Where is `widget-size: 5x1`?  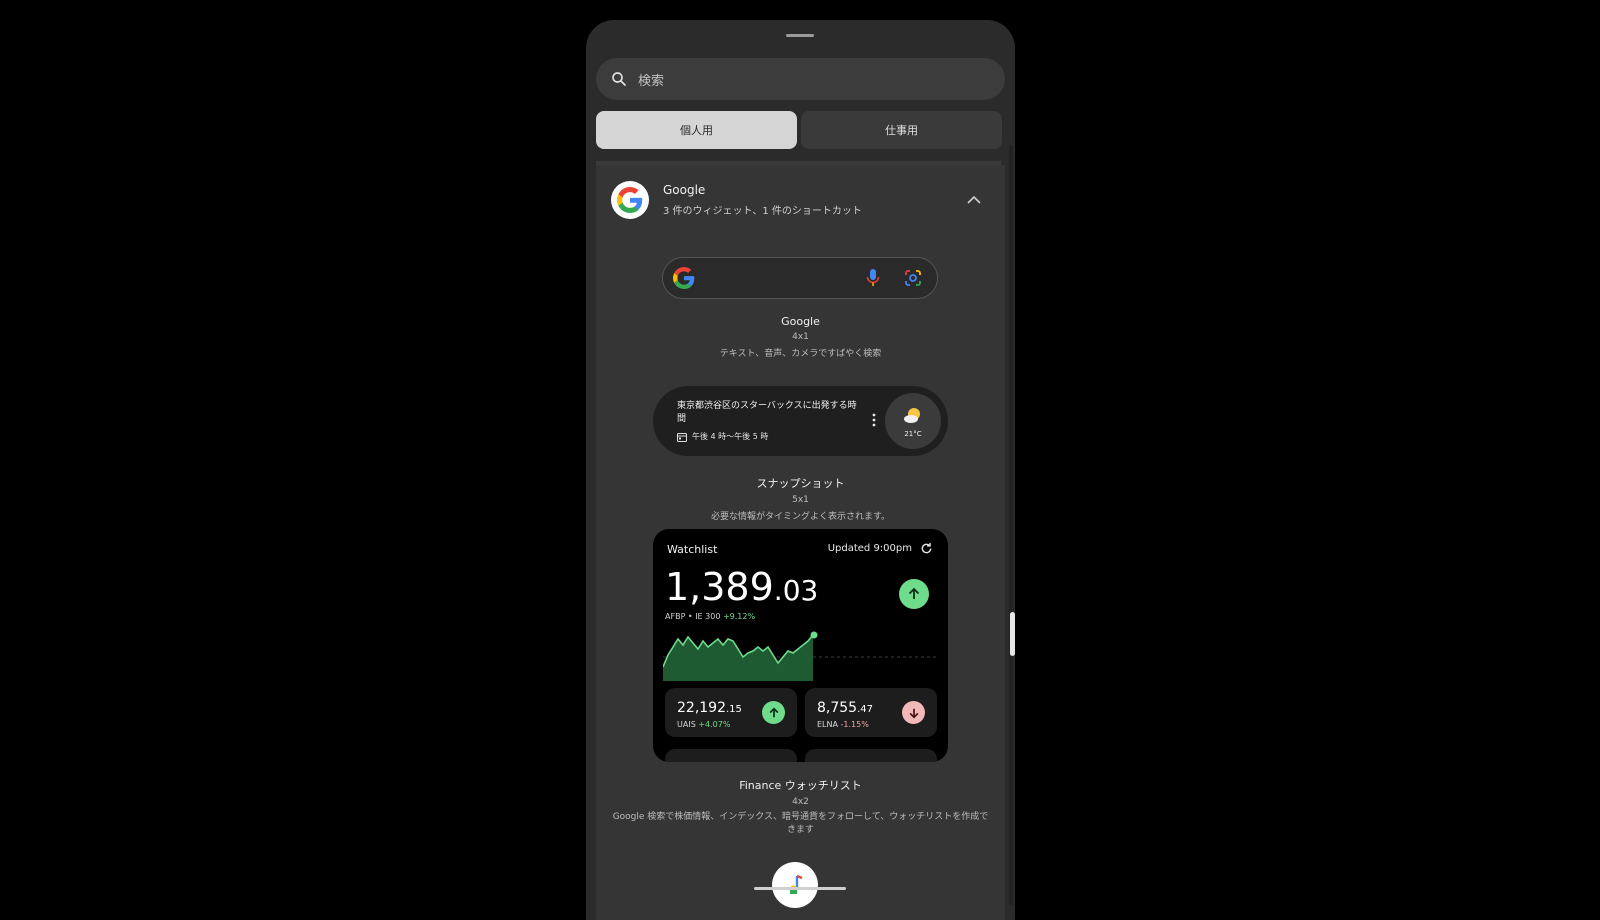
widget-size: 5x1 is located at coordinates (800, 500).